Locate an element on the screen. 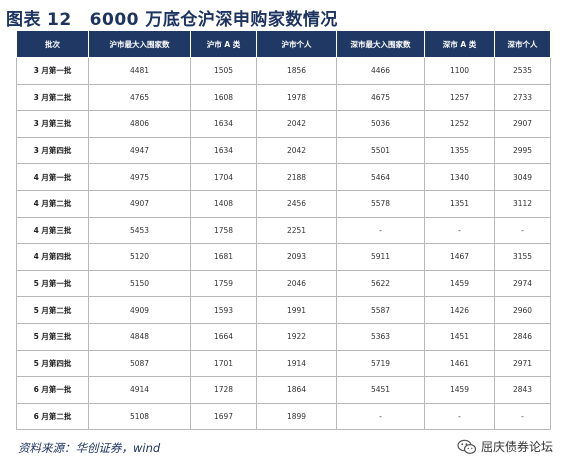 The height and width of the screenshot is (462, 567). value-cell: 4947 is located at coordinates (139, 150).